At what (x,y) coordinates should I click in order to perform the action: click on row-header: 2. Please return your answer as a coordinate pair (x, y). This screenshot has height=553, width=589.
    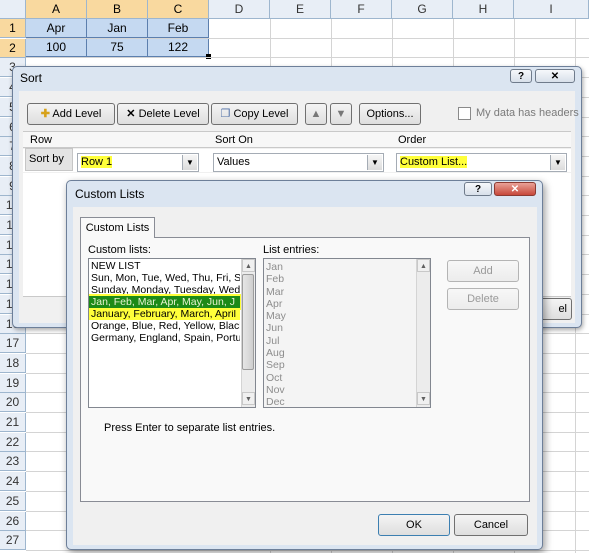
    Looking at the image, I should click on (13, 48).